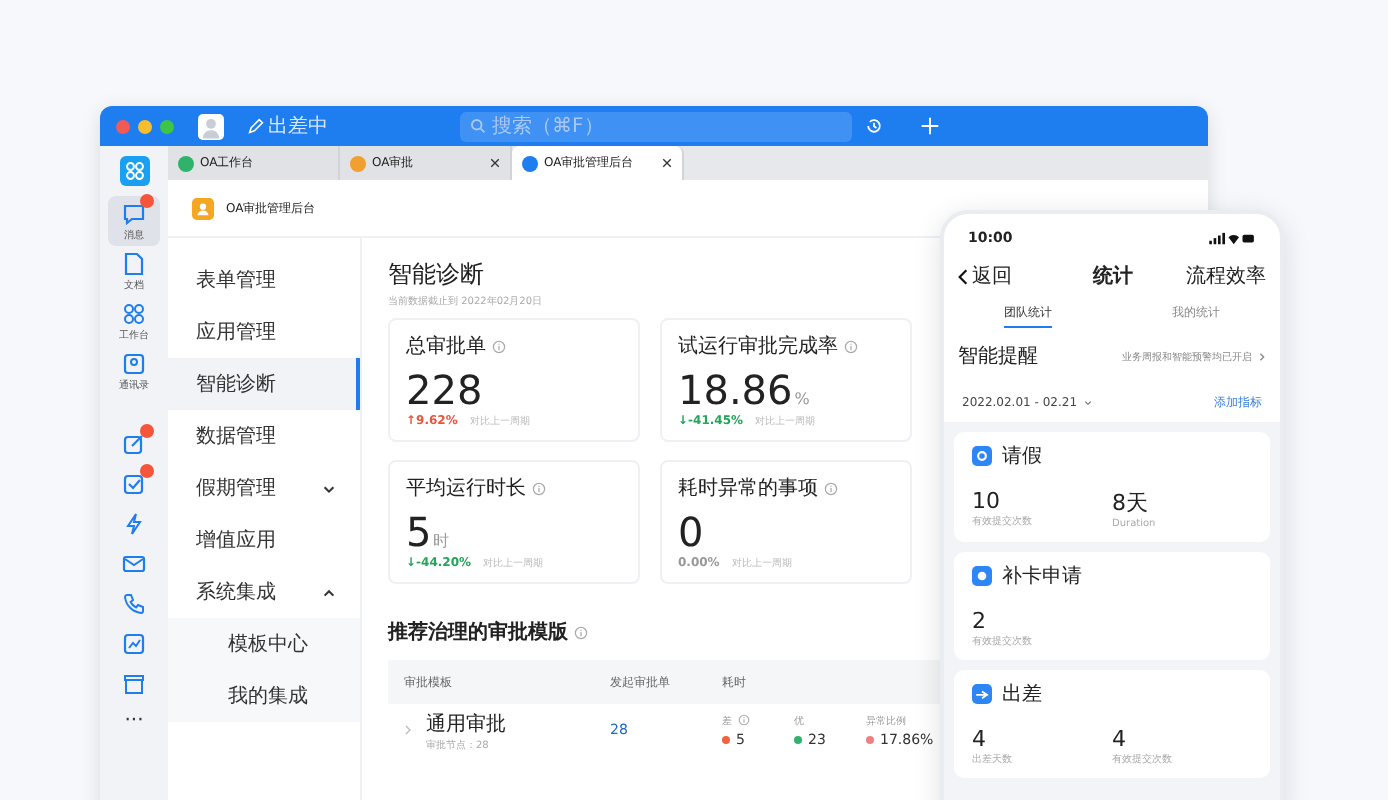  Describe the element at coordinates (203, 208) in the screenshot. I see `person-icon` at that location.